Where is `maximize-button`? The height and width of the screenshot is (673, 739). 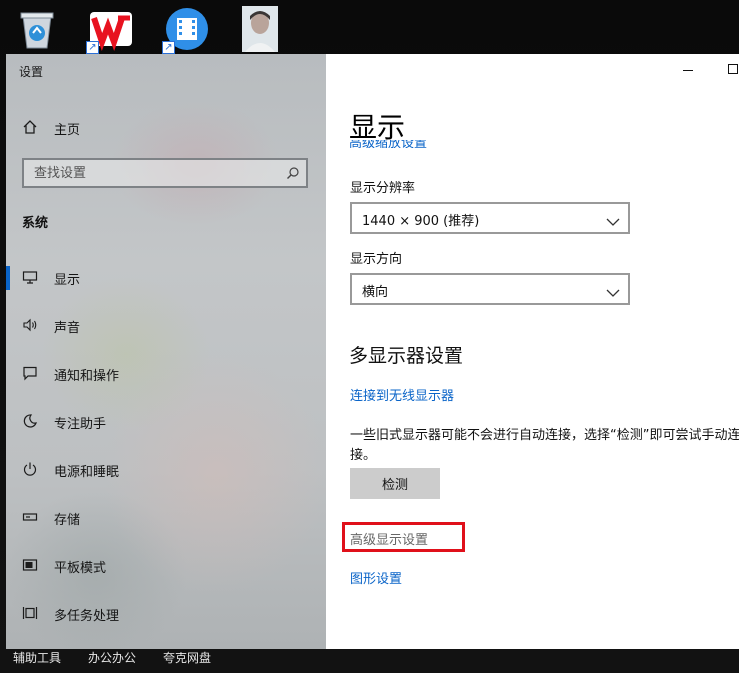
maximize-button is located at coordinates (733, 69).